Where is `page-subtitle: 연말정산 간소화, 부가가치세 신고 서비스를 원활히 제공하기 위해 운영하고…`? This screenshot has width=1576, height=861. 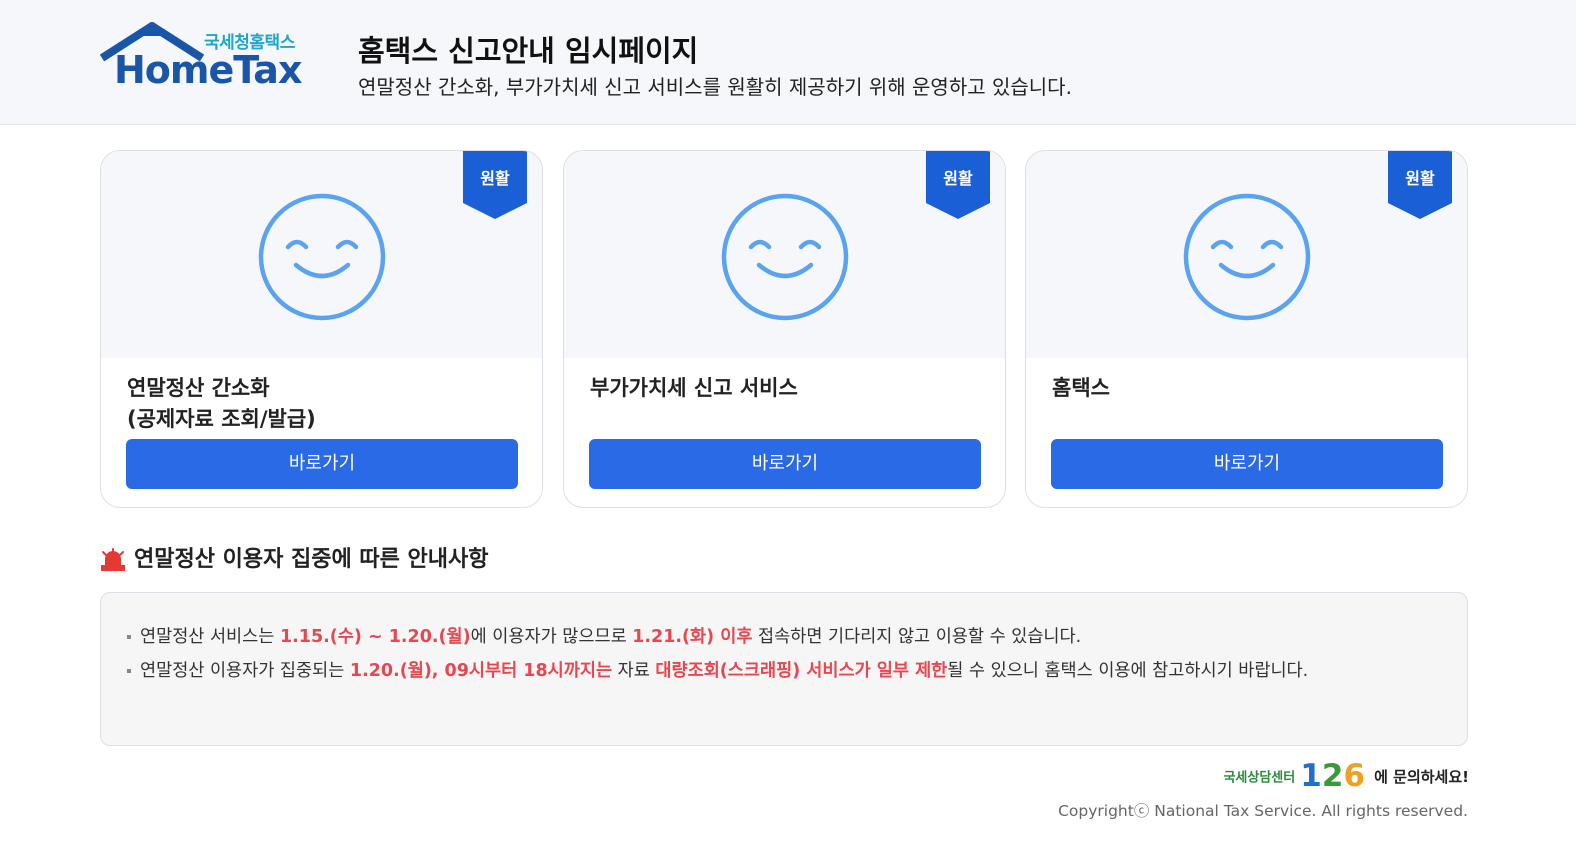
page-subtitle: 연말정산 간소화, 부가가치세 신고 서비스를 원활히 제공하기 위해 운영하고… is located at coordinates (715, 87).